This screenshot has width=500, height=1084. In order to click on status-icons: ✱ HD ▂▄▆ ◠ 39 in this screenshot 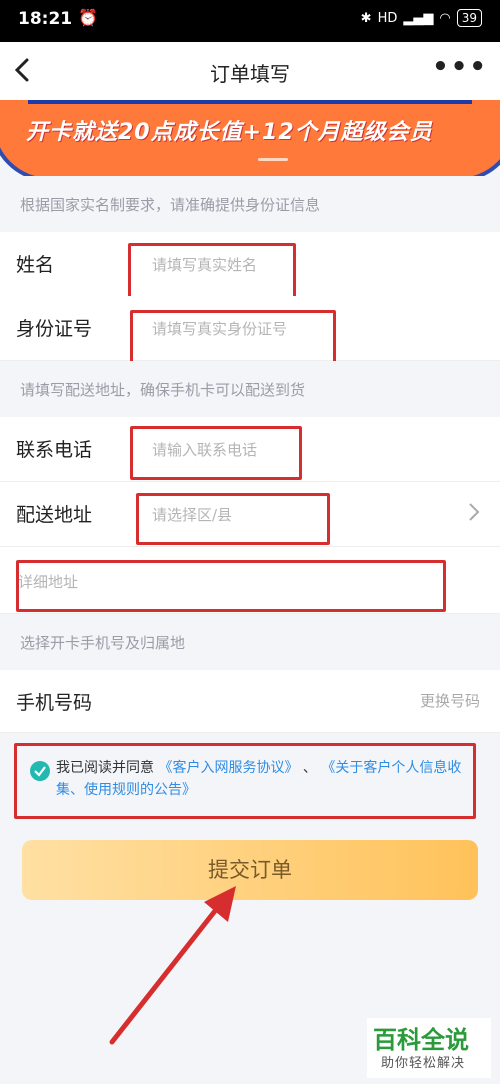, I will do `click(421, 18)`.